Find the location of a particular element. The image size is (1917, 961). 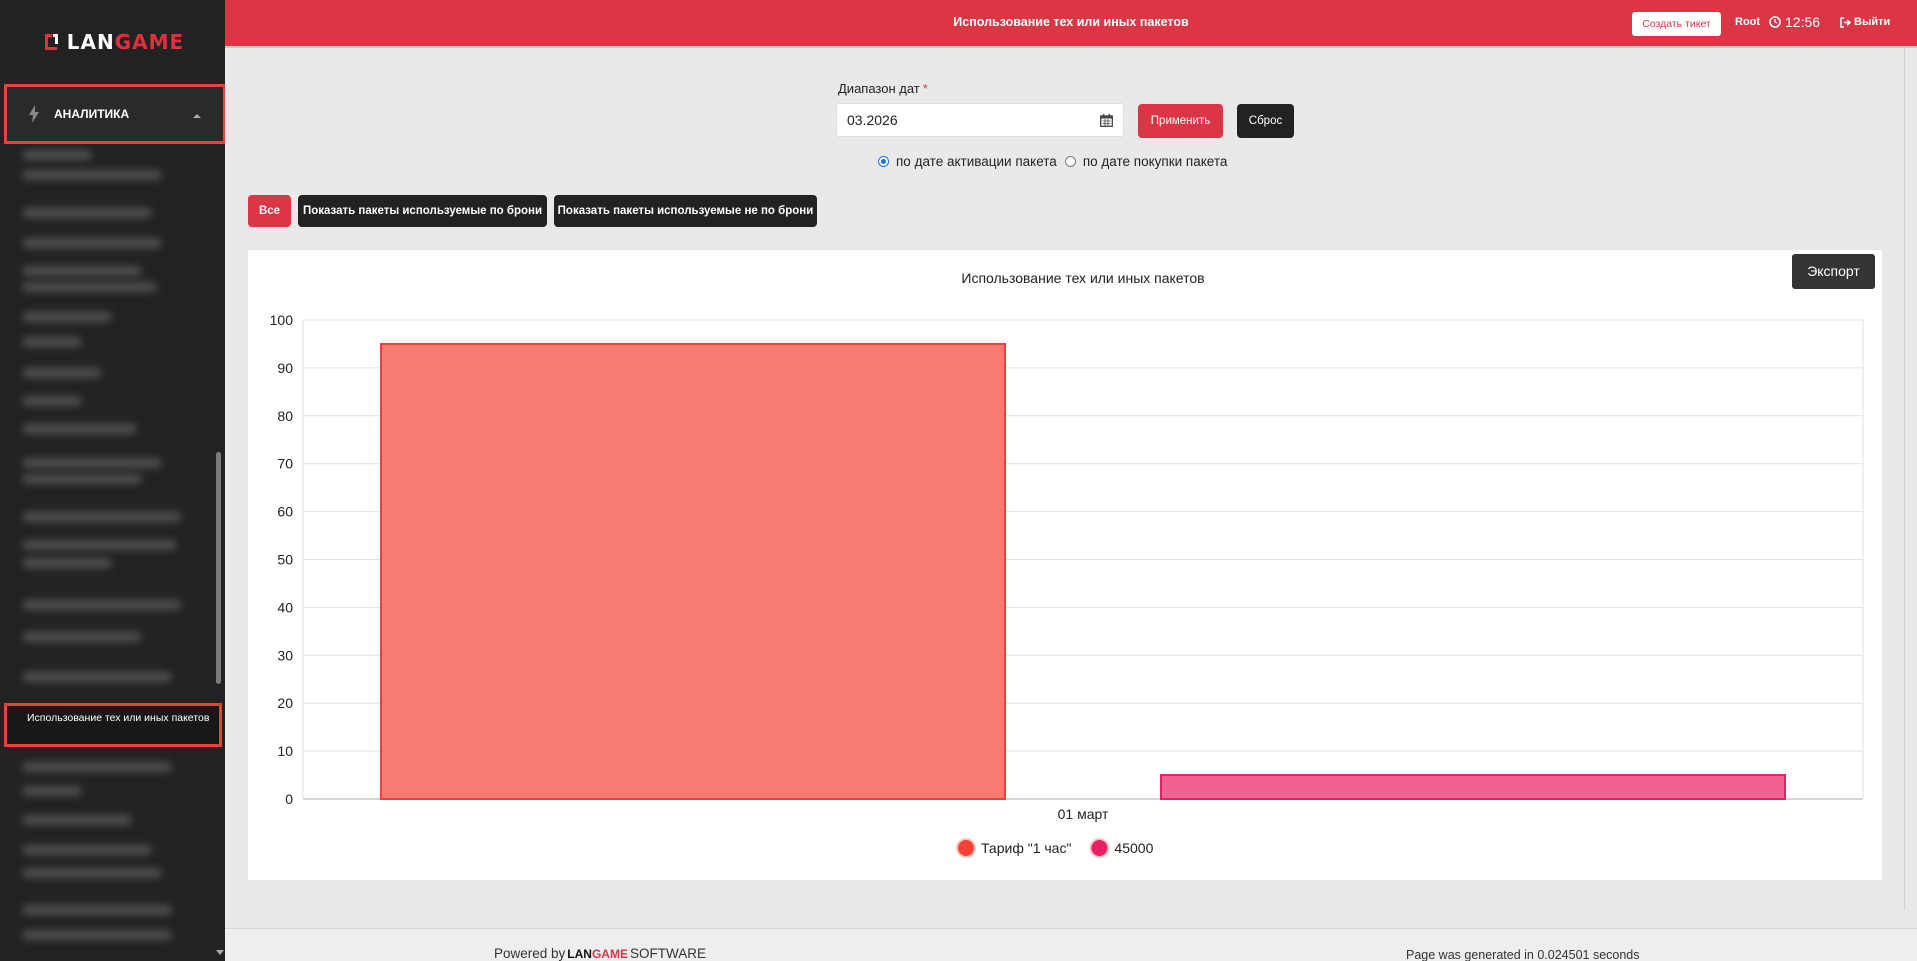

sidebar-section-analytics: АНАЛИТИКА is located at coordinates (114, 114).